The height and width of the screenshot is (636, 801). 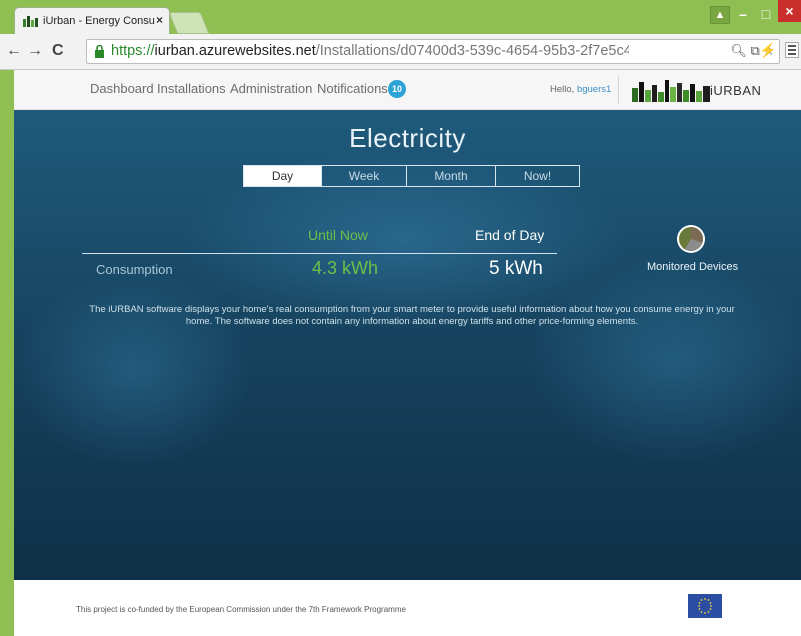 I want to click on nav-installations: Installations, so click(x=191, y=88).